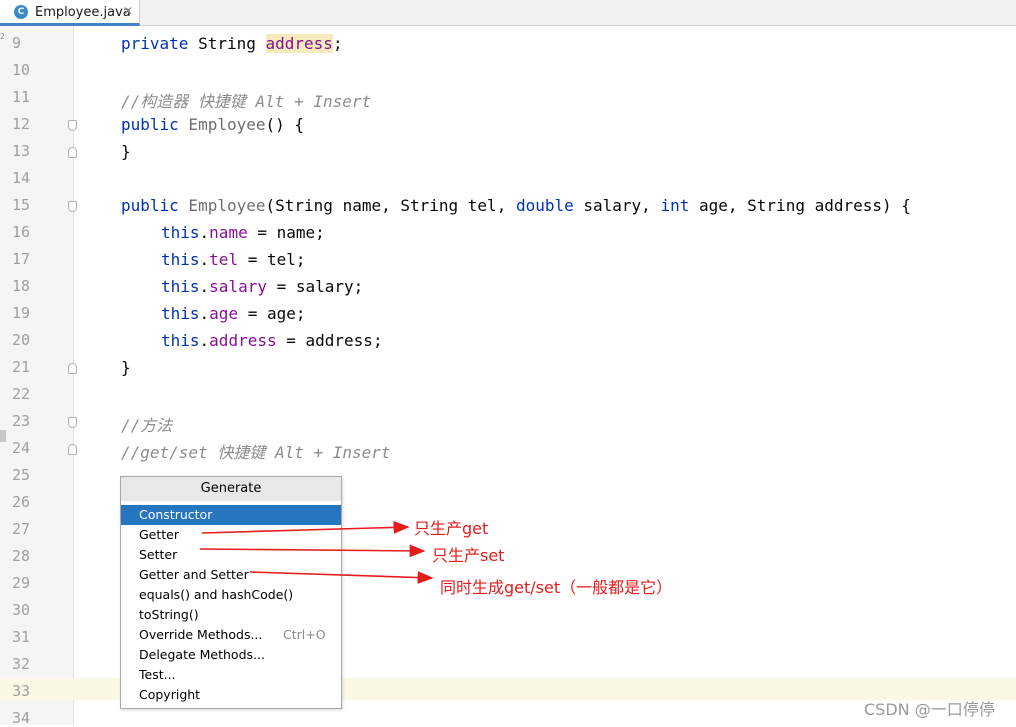  Describe the element at coordinates (929, 709) in the screenshot. I see `watermark: CSDN @一口停停` at that location.